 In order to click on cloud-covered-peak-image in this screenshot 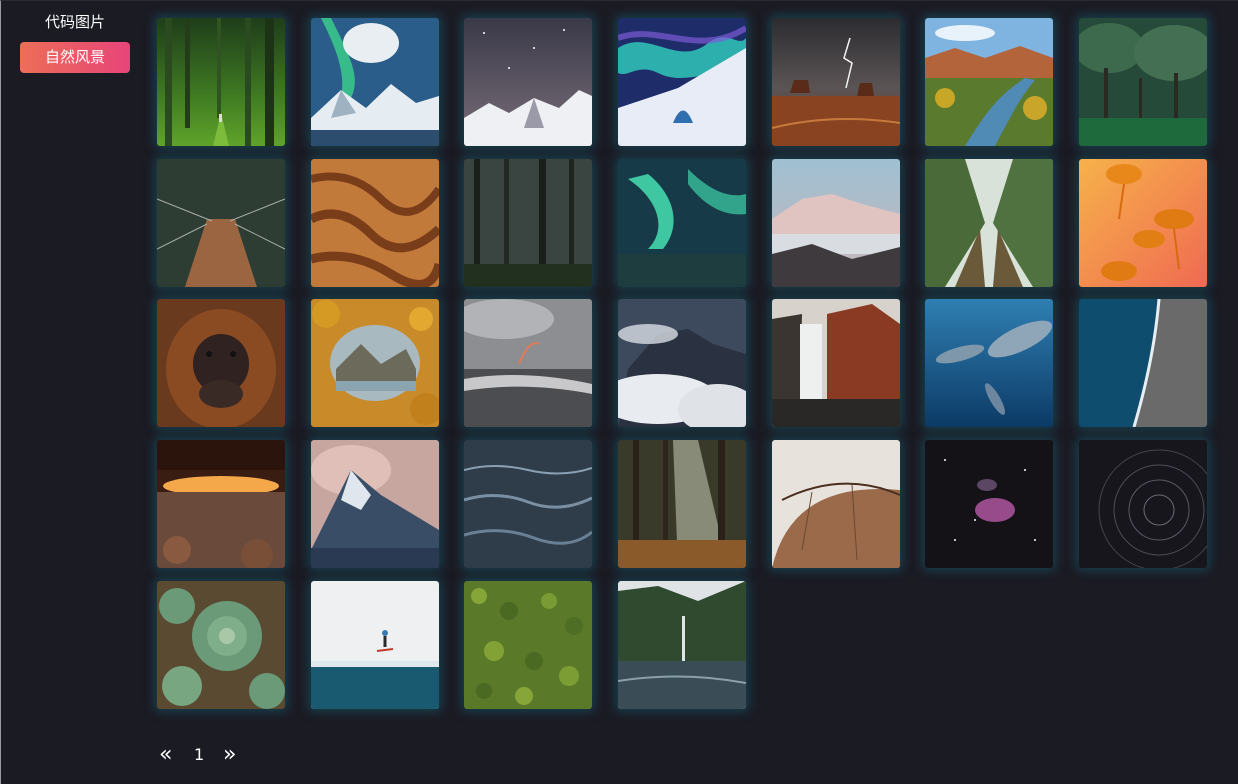, I will do `click(682, 363)`.